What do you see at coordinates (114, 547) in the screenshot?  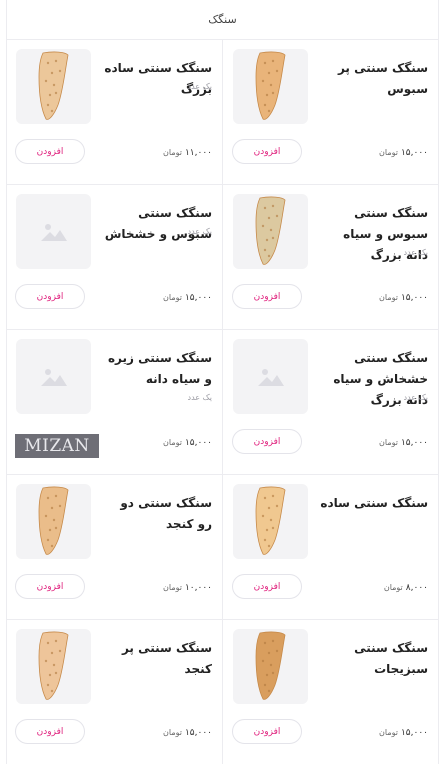 I see `product-card: سنگک سنتی دو رو کنجد ۱۰,۰۰۰تومان افزودن` at bounding box center [114, 547].